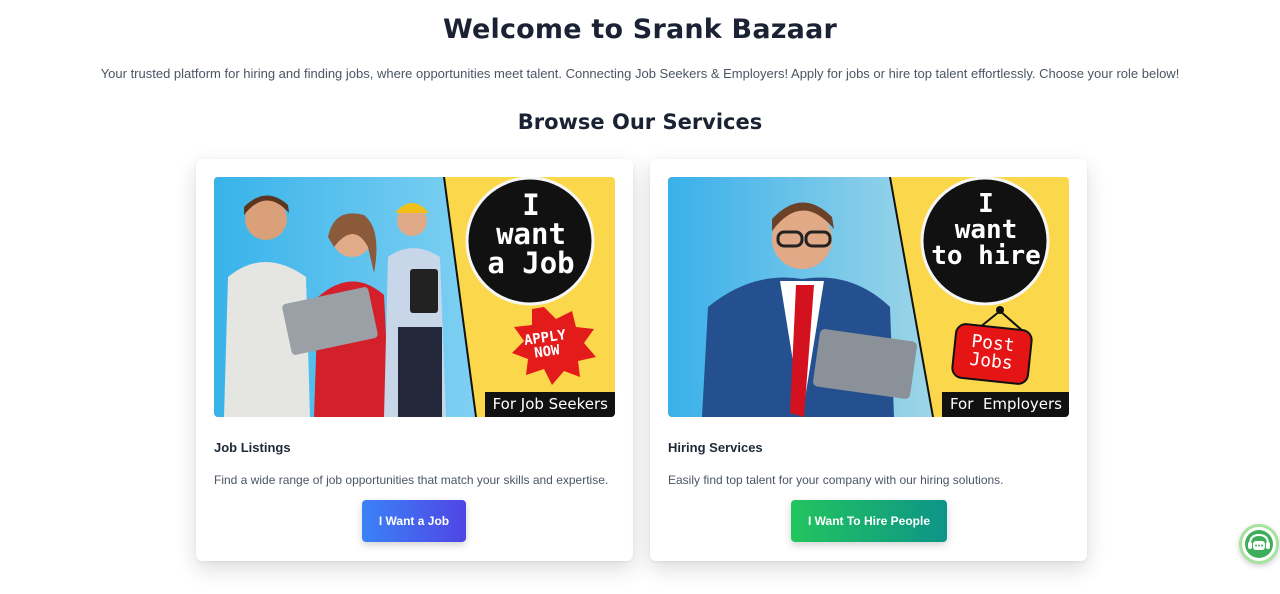 This screenshot has height=594, width=1280. What do you see at coordinates (868, 297) in the screenshot?
I see `employers-banner: I want to hire Post Jobs For Employers` at bounding box center [868, 297].